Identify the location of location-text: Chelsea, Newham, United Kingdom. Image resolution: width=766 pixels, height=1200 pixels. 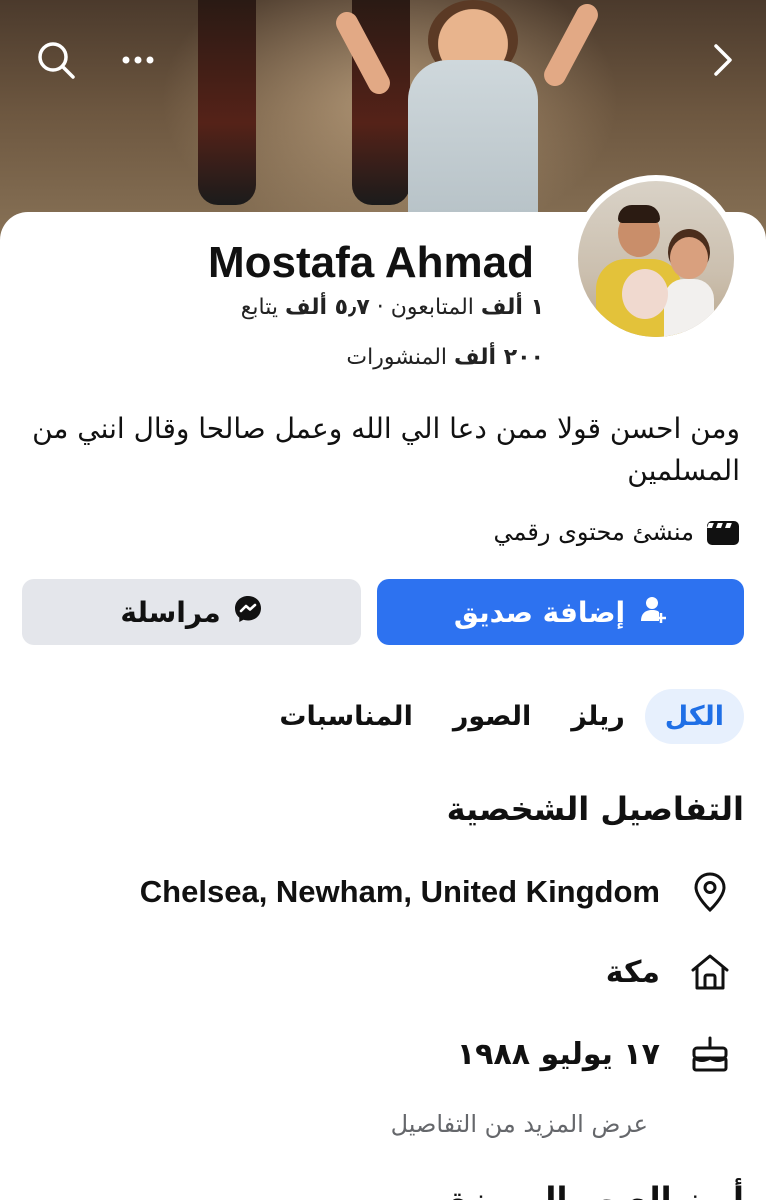
(399, 891).